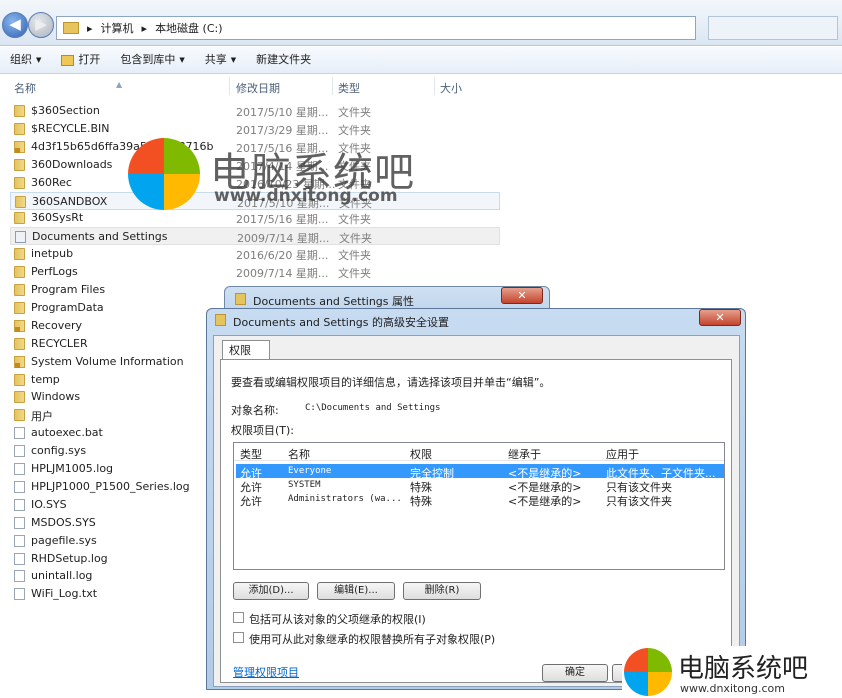  Describe the element at coordinates (299, 454) in the screenshot. I see `header-name: 名称` at that location.